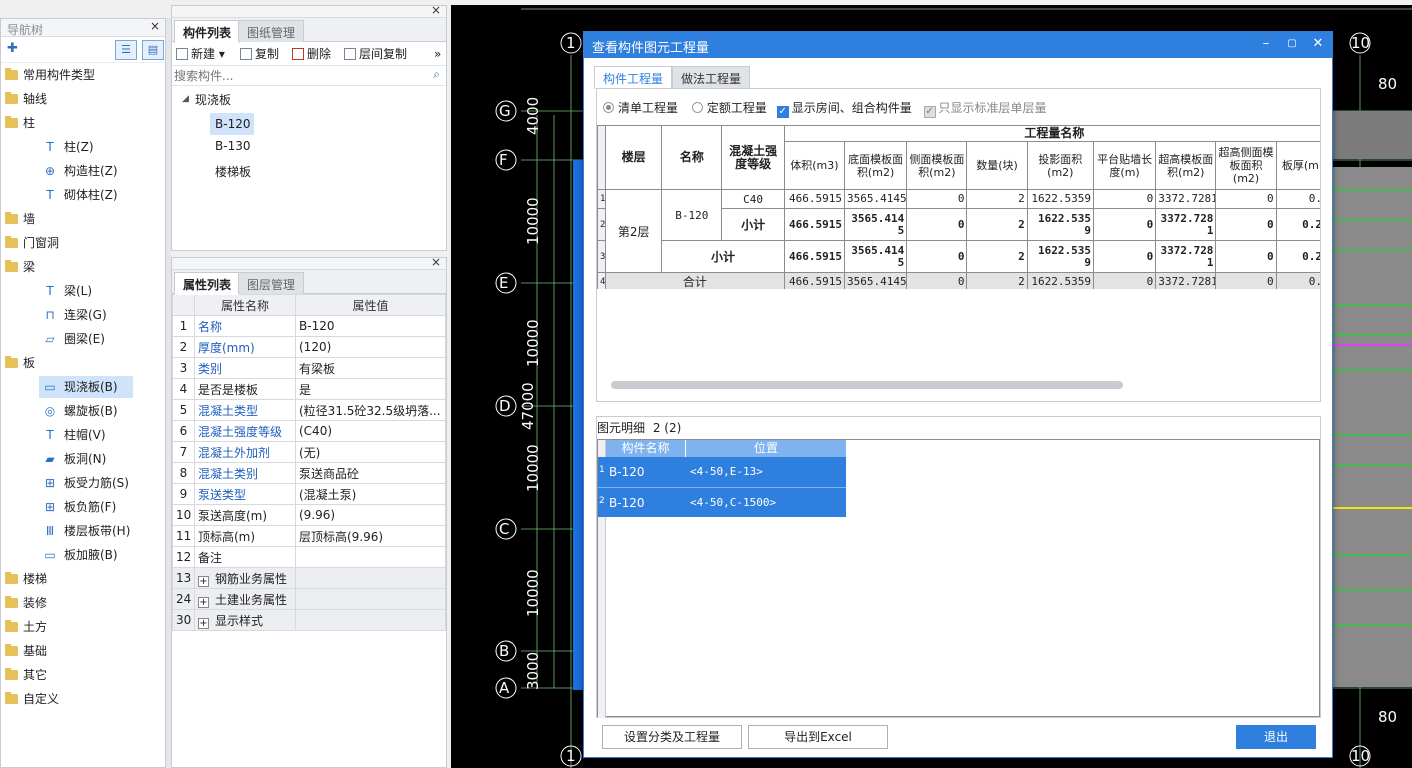  I want to click on nav-folder: 梁, so click(83, 267).